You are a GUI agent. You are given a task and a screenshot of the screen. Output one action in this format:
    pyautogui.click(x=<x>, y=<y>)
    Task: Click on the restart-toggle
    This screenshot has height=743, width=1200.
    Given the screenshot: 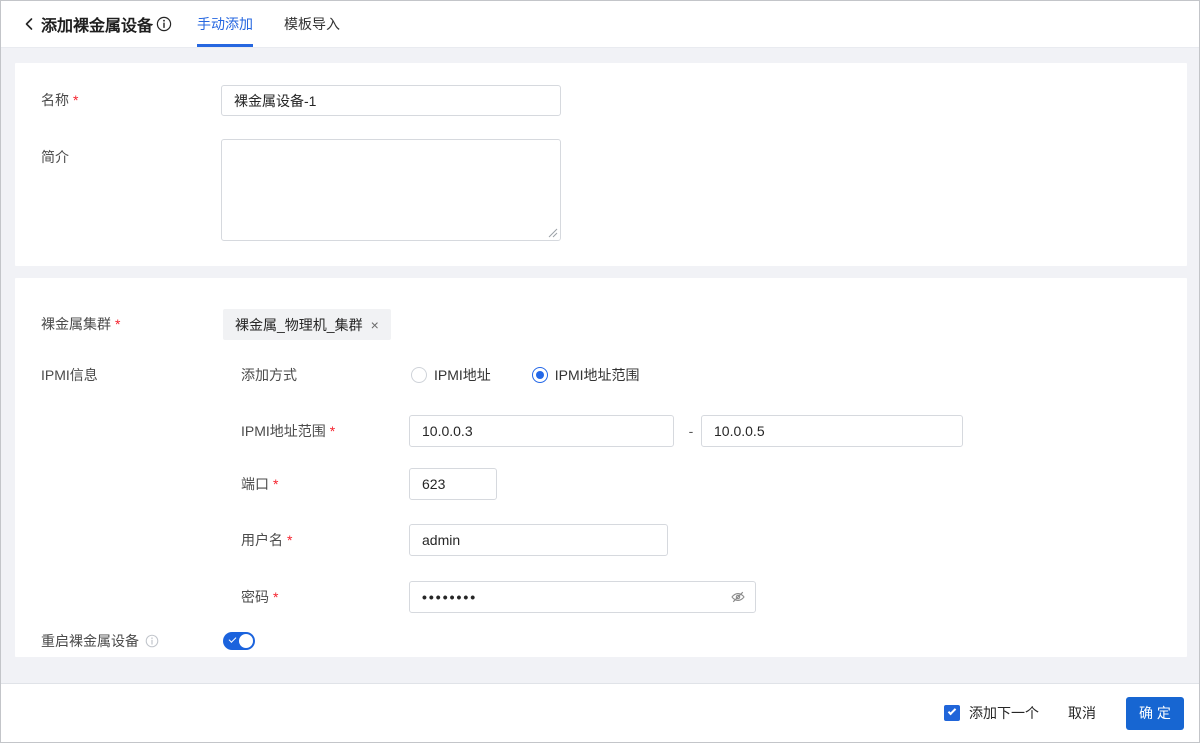 What is the action you would take?
    pyautogui.click(x=239, y=641)
    